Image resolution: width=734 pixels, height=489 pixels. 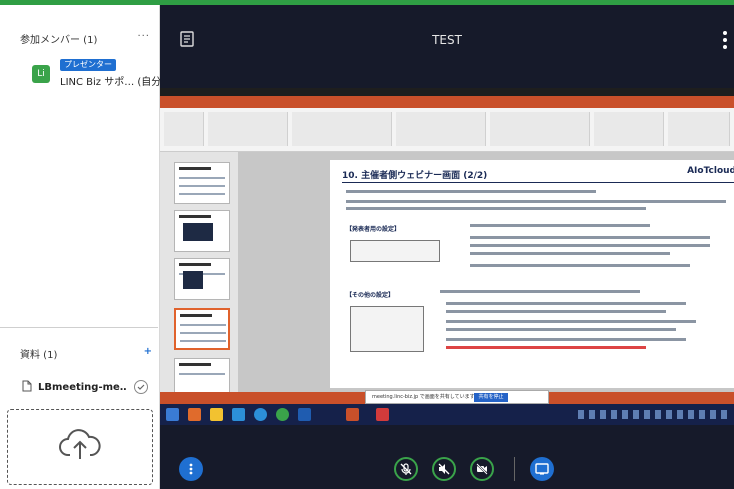 What do you see at coordinates (90, 72) in the screenshot?
I see `member-item: Li プレゼンター LINC Biz サポ… (自分)` at bounding box center [90, 72].